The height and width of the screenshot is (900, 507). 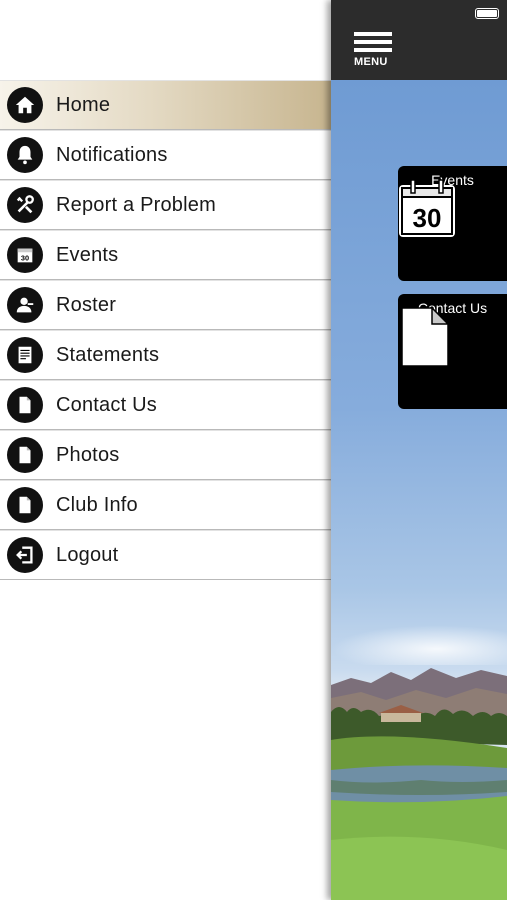 What do you see at coordinates (419, 40) in the screenshot?
I see `top-bar: MENU` at bounding box center [419, 40].